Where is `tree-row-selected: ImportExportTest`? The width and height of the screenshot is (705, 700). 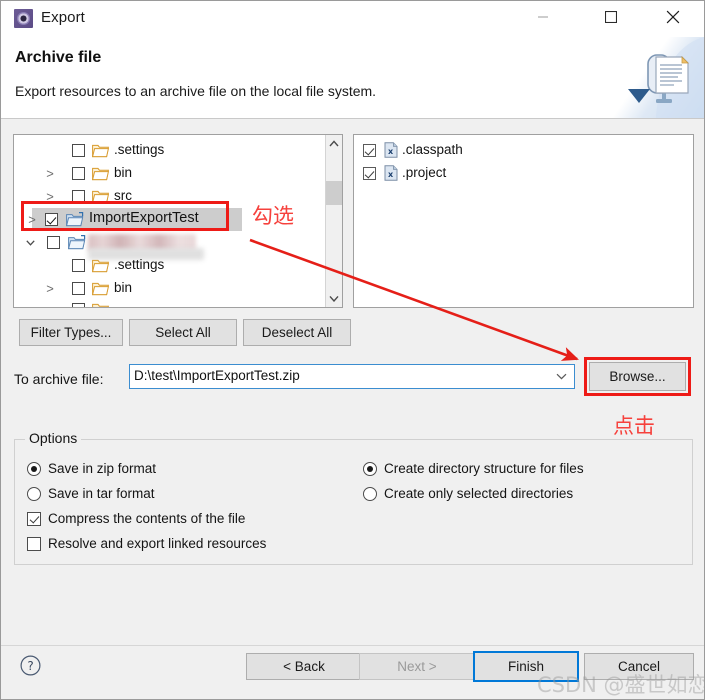
tree-row-selected: ImportExportTest is located at coordinates (137, 219).